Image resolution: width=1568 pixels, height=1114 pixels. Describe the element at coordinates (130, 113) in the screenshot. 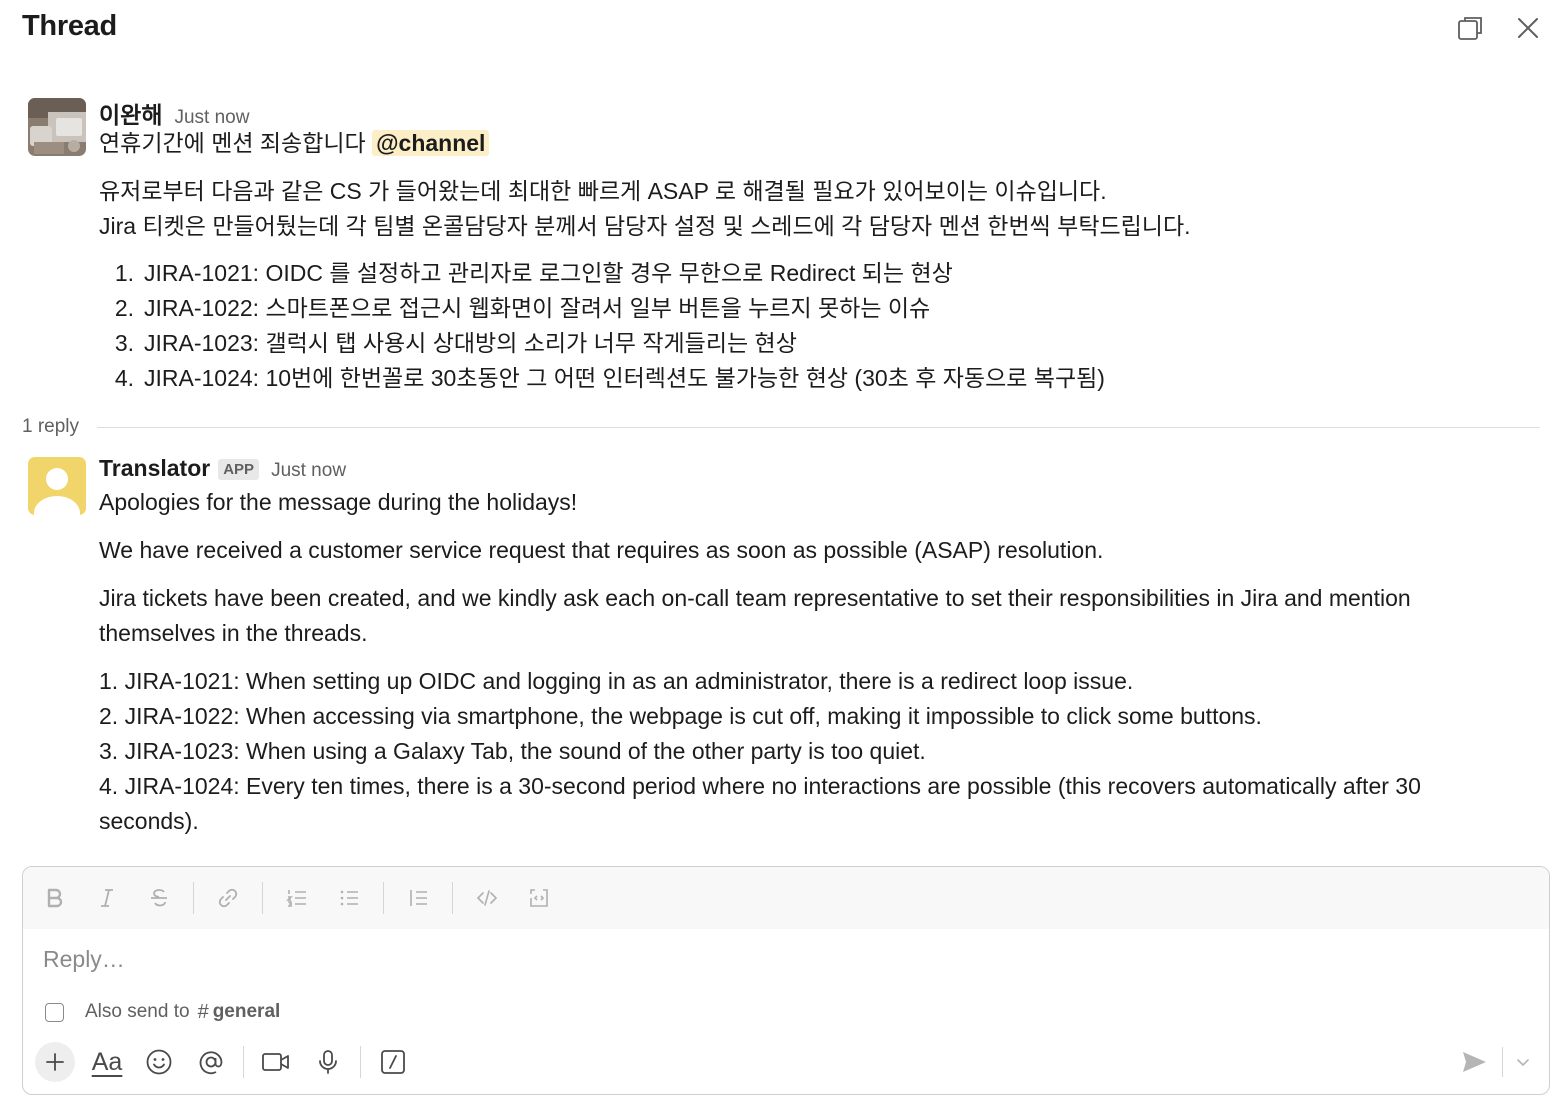

I see `author-name: 이완해` at that location.